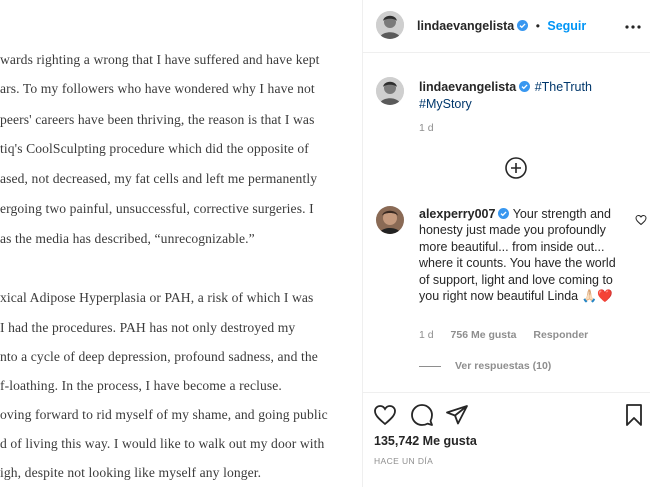  What do you see at coordinates (426, 128) in the screenshot?
I see `caption-age: 1 d` at bounding box center [426, 128].